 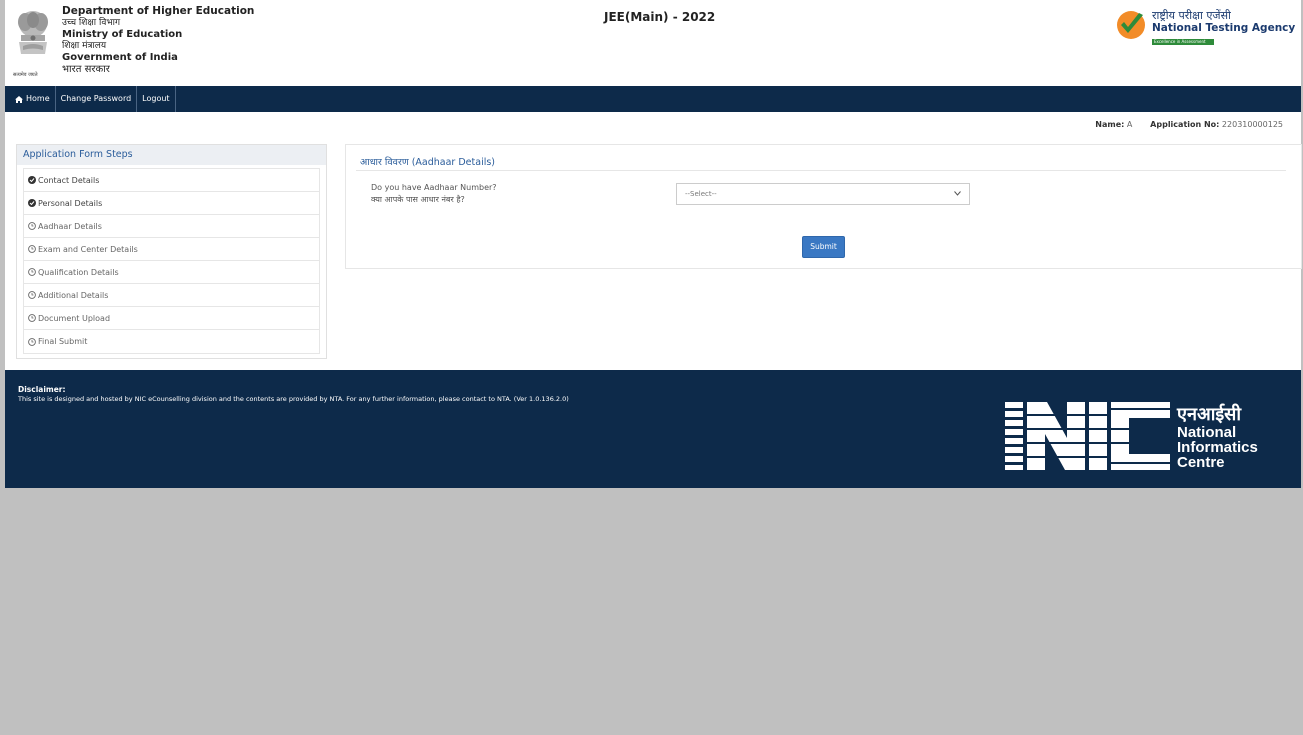 What do you see at coordinates (69, 180) in the screenshot?
I see `step-label: Contact Details` at bounding box center [69, 180].